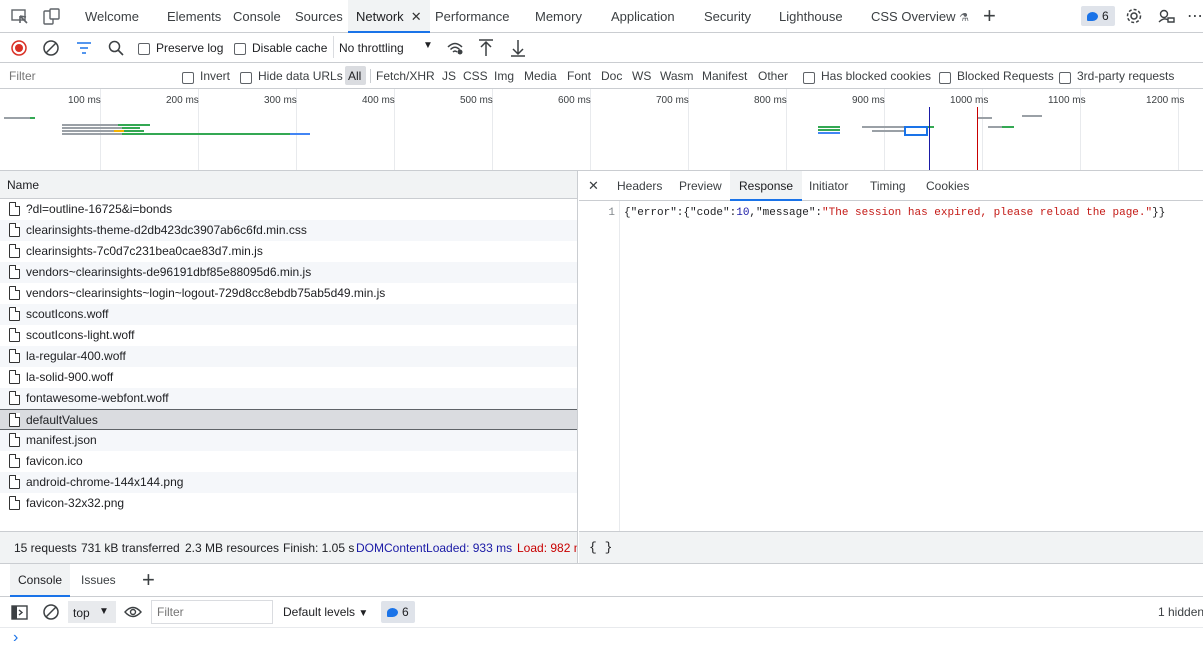 The image size is (1203, 658). I want to click on pretty-print-button: { }, so click(600, 547).